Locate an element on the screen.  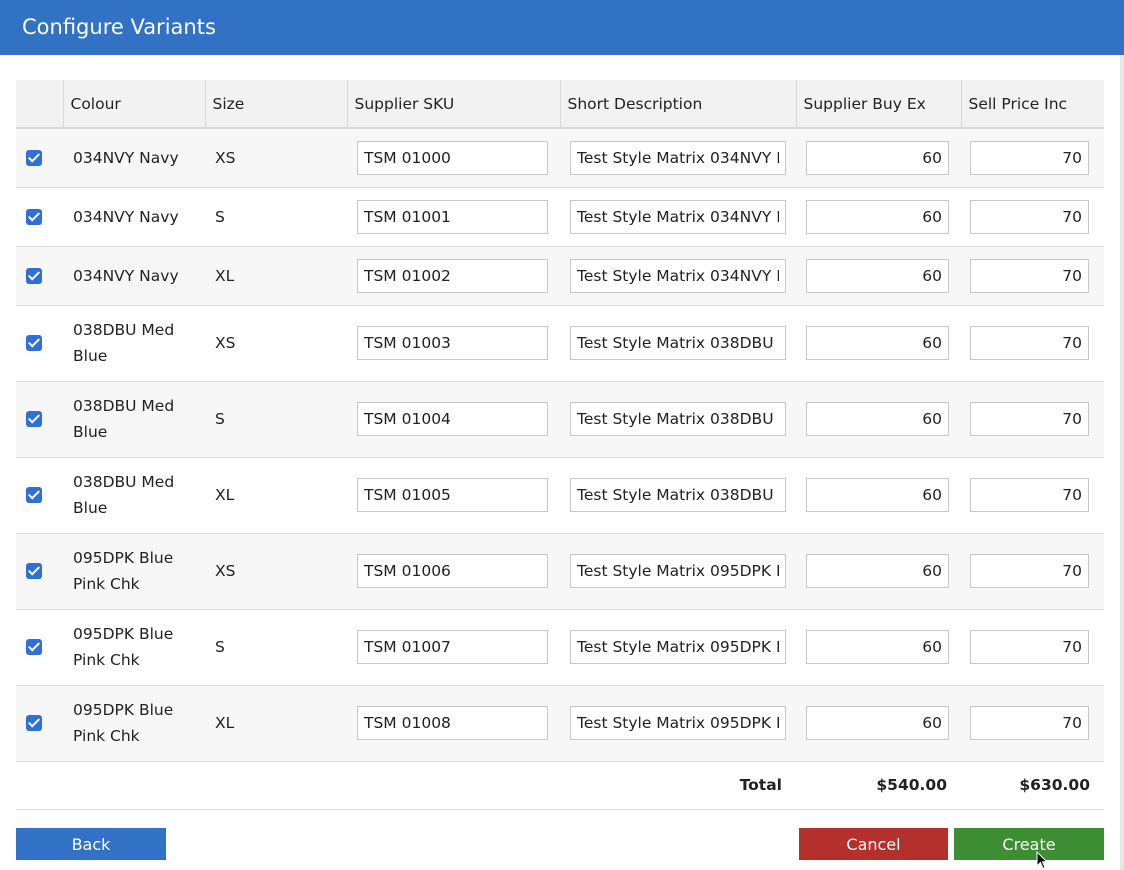
create-button: Create is located at coordinates (1029, 844).